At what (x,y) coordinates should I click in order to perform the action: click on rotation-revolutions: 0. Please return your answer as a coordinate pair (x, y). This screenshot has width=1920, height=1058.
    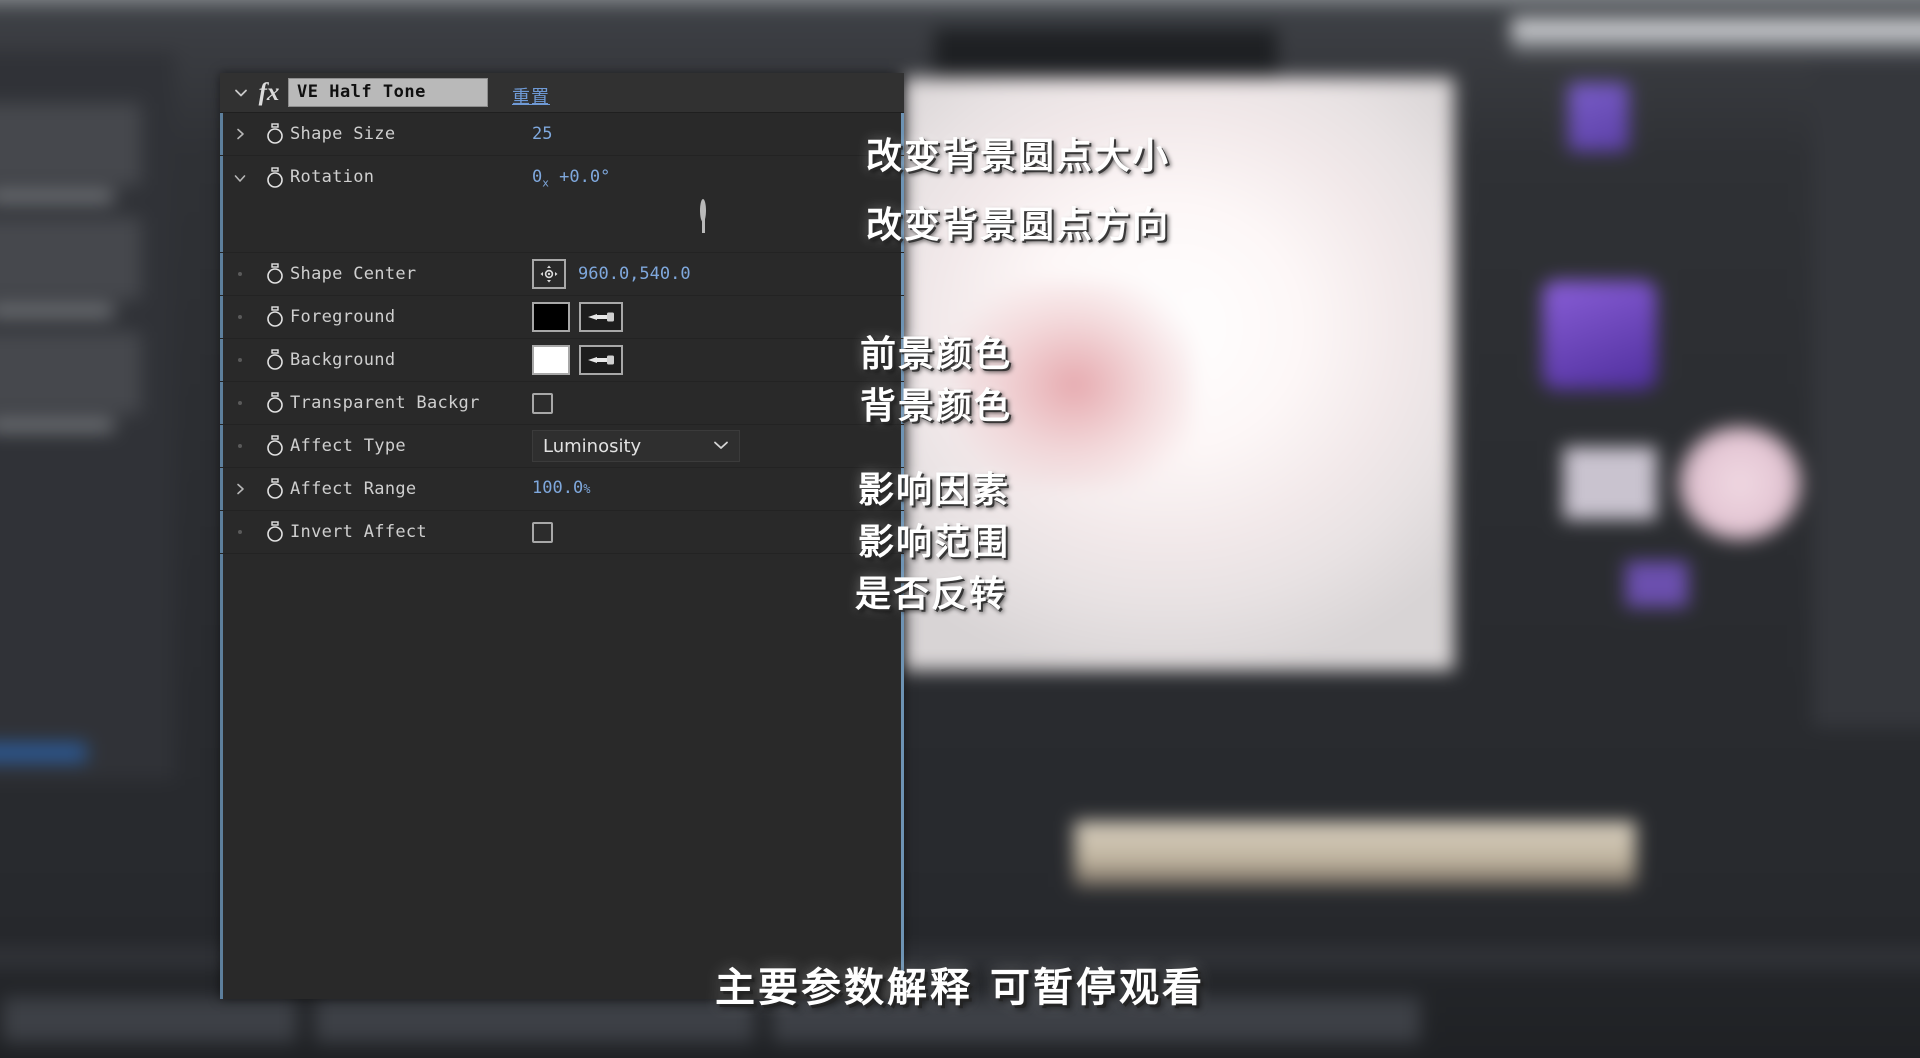
    Looking at the image, I should click on (537, 177).